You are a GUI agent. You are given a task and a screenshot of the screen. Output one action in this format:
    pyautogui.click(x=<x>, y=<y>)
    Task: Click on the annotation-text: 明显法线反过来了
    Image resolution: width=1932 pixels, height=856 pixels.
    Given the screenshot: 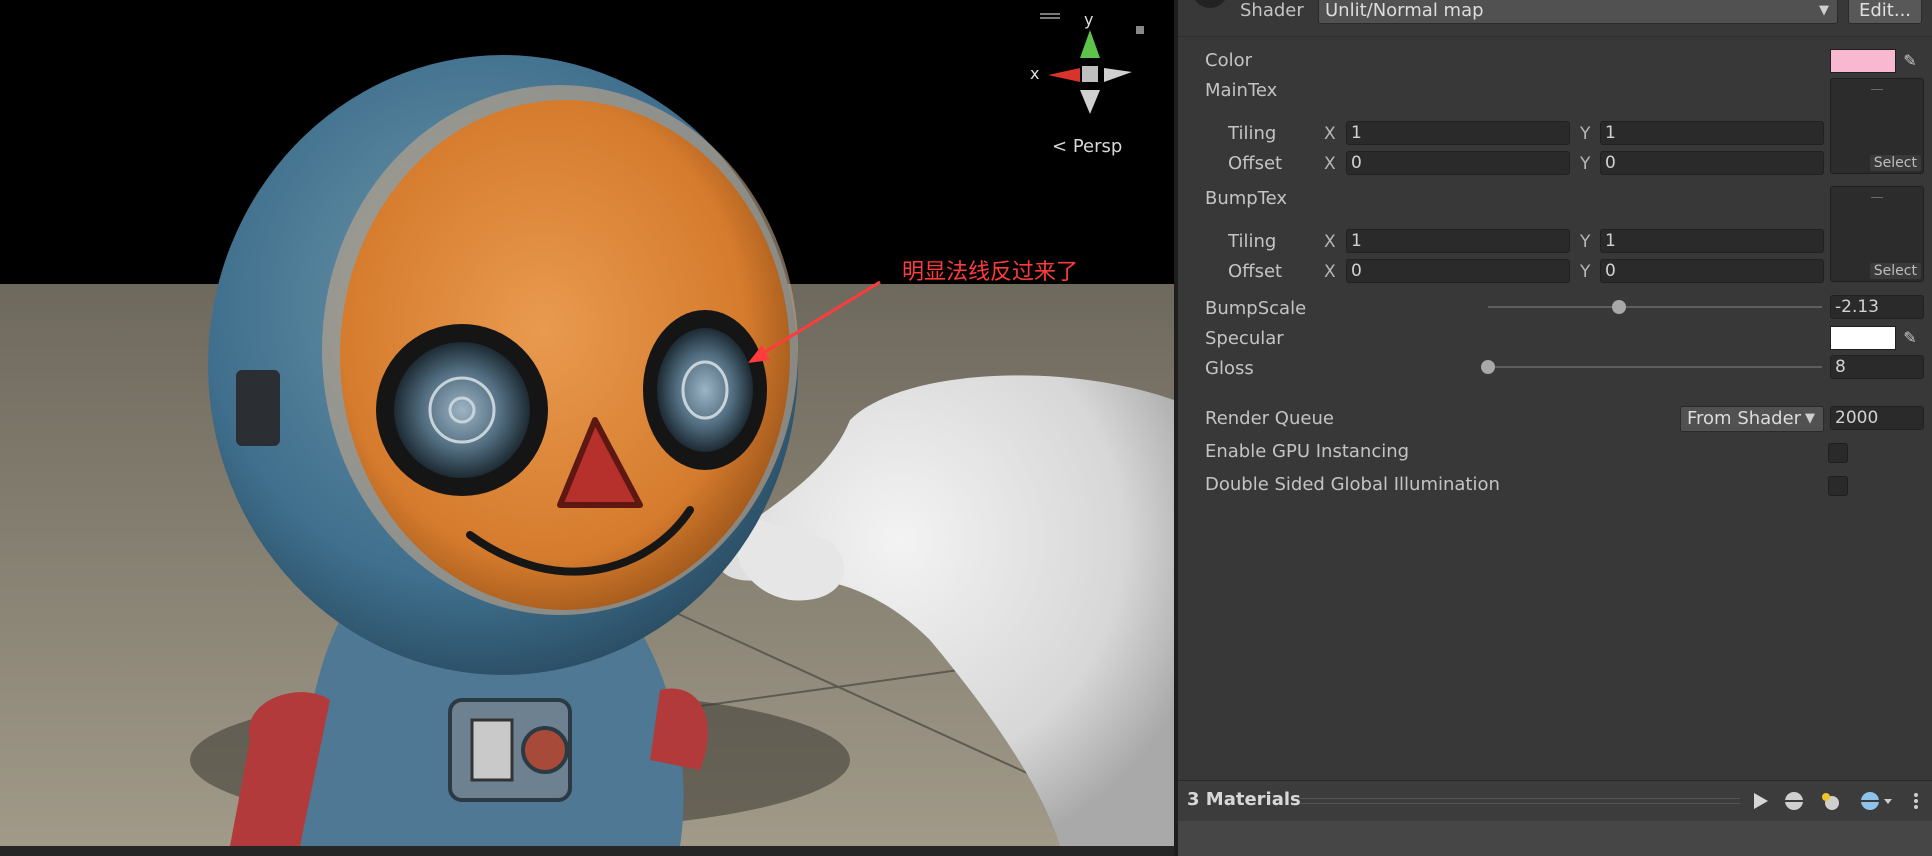 What is the action you would take?
    pyautogui.click(x=990, y=272)
    